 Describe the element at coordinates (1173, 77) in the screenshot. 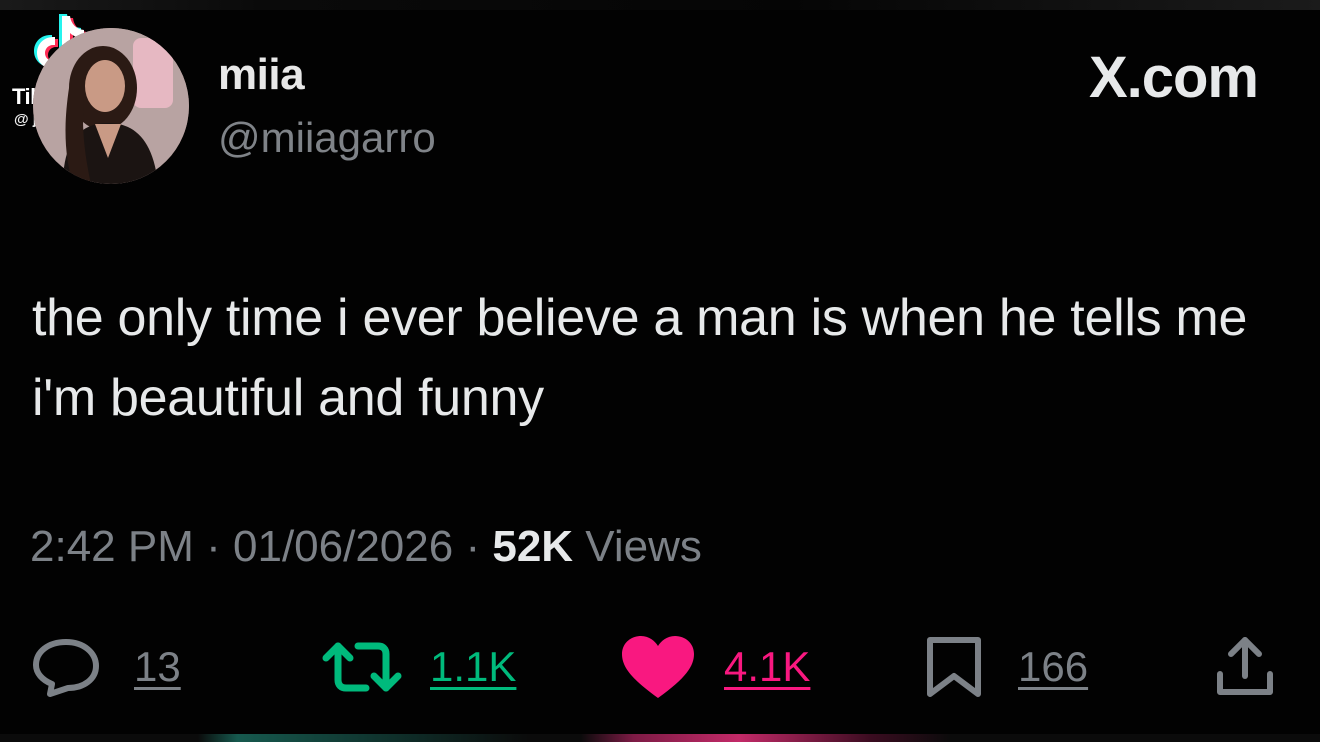

I see `site-label: X.com` at that location.